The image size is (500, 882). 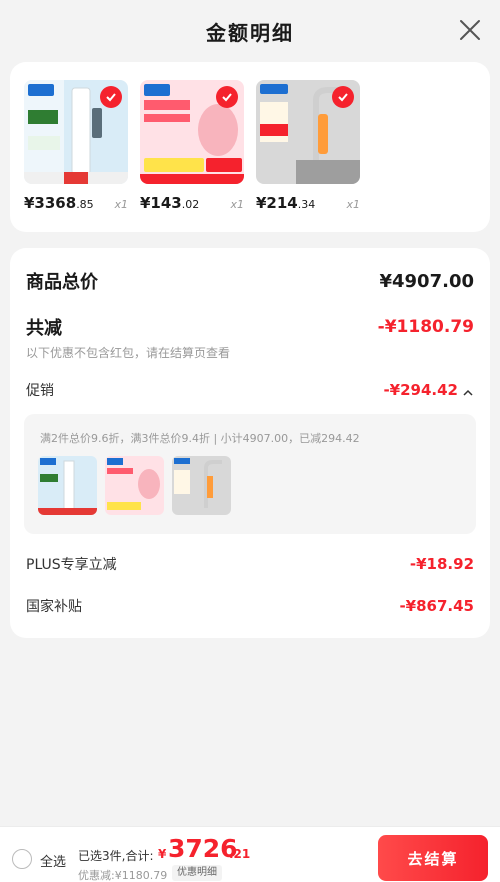 What do you see at coordinates (468, 390) in the screenshot?
I see `chevron-up-icon` at bounding box center [468, 390].